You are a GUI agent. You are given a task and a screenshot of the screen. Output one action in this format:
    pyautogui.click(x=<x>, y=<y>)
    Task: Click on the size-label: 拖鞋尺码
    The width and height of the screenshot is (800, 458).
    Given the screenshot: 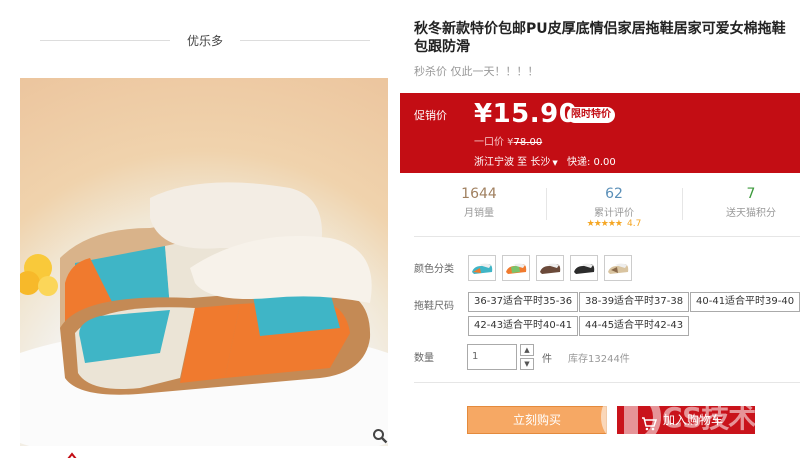 What is the action you would take?
    pyautogui.click(x=434, y=306)
    